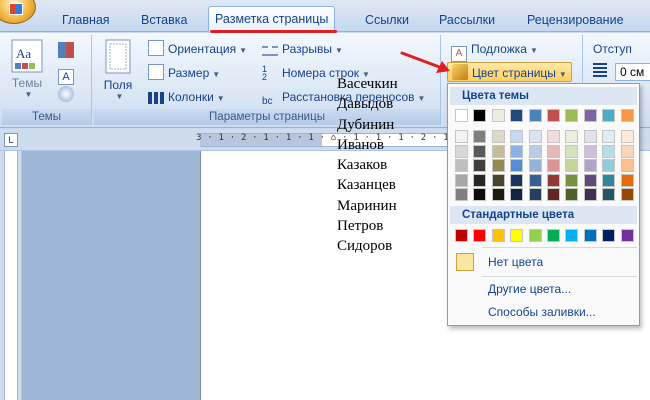 Image resolution: width=650 pixels, height=400 pixels. Describe the element at coordinates (272, 19) in the screenshot. I see `tab-page-layout: Разметка страницы` at that location.